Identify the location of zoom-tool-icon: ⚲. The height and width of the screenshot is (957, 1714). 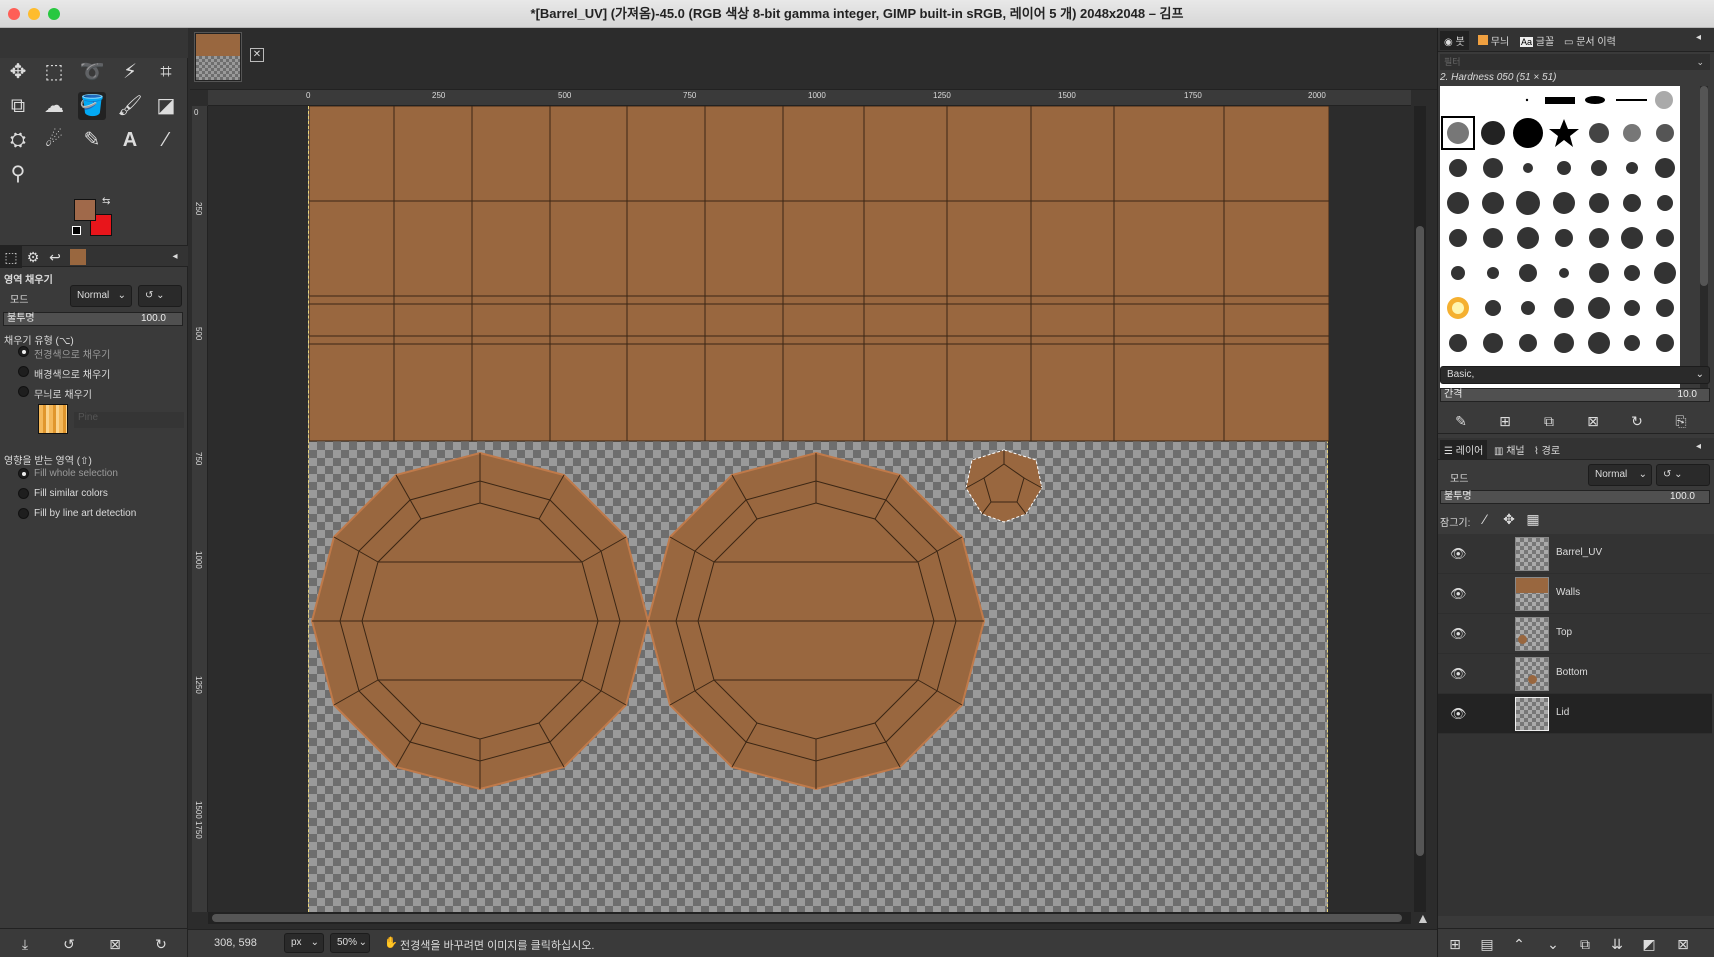
(18, 174).